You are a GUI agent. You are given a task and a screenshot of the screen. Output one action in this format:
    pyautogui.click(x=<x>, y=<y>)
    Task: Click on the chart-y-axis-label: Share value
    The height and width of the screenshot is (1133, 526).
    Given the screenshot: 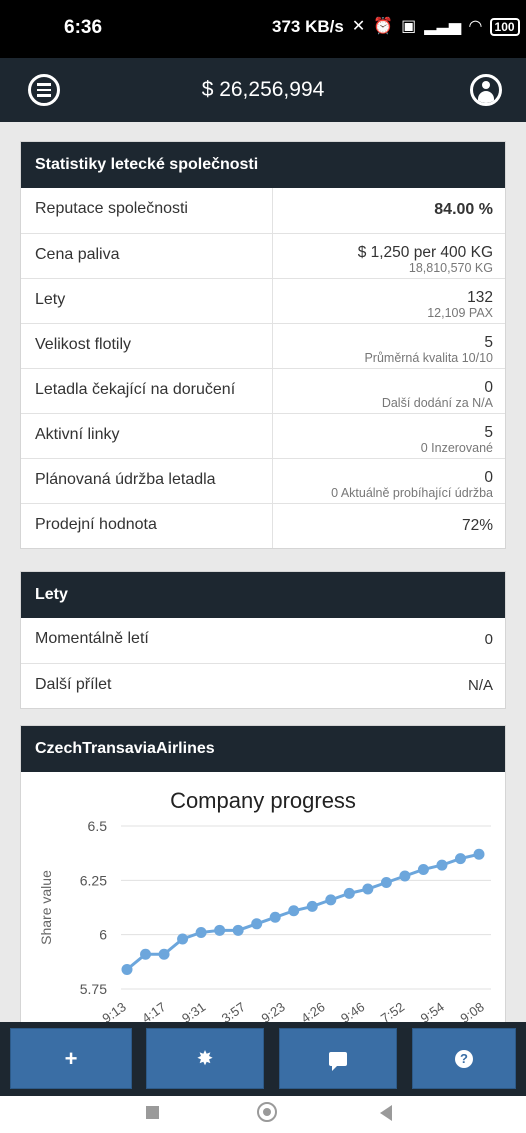 What is the action you would take?
    pyautogui.click(x=46, y=907)
    